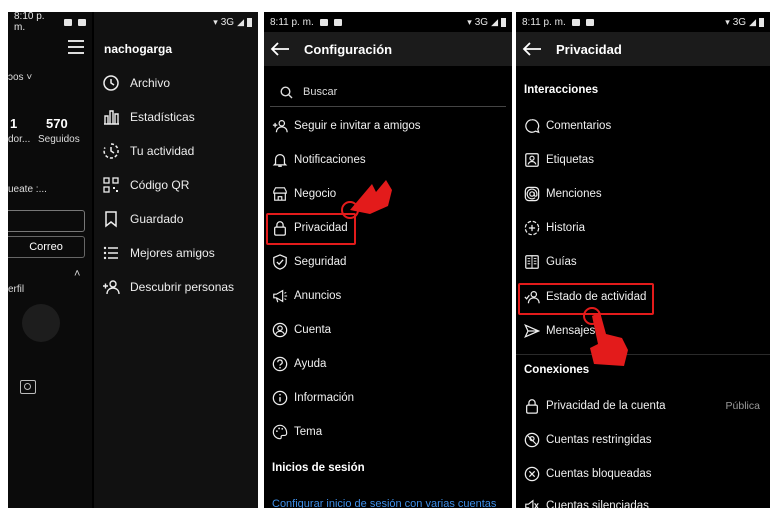  What do you see at coordinates (643, 354) in the screenshot?
I see `divider` at bounding box center [643, 354].